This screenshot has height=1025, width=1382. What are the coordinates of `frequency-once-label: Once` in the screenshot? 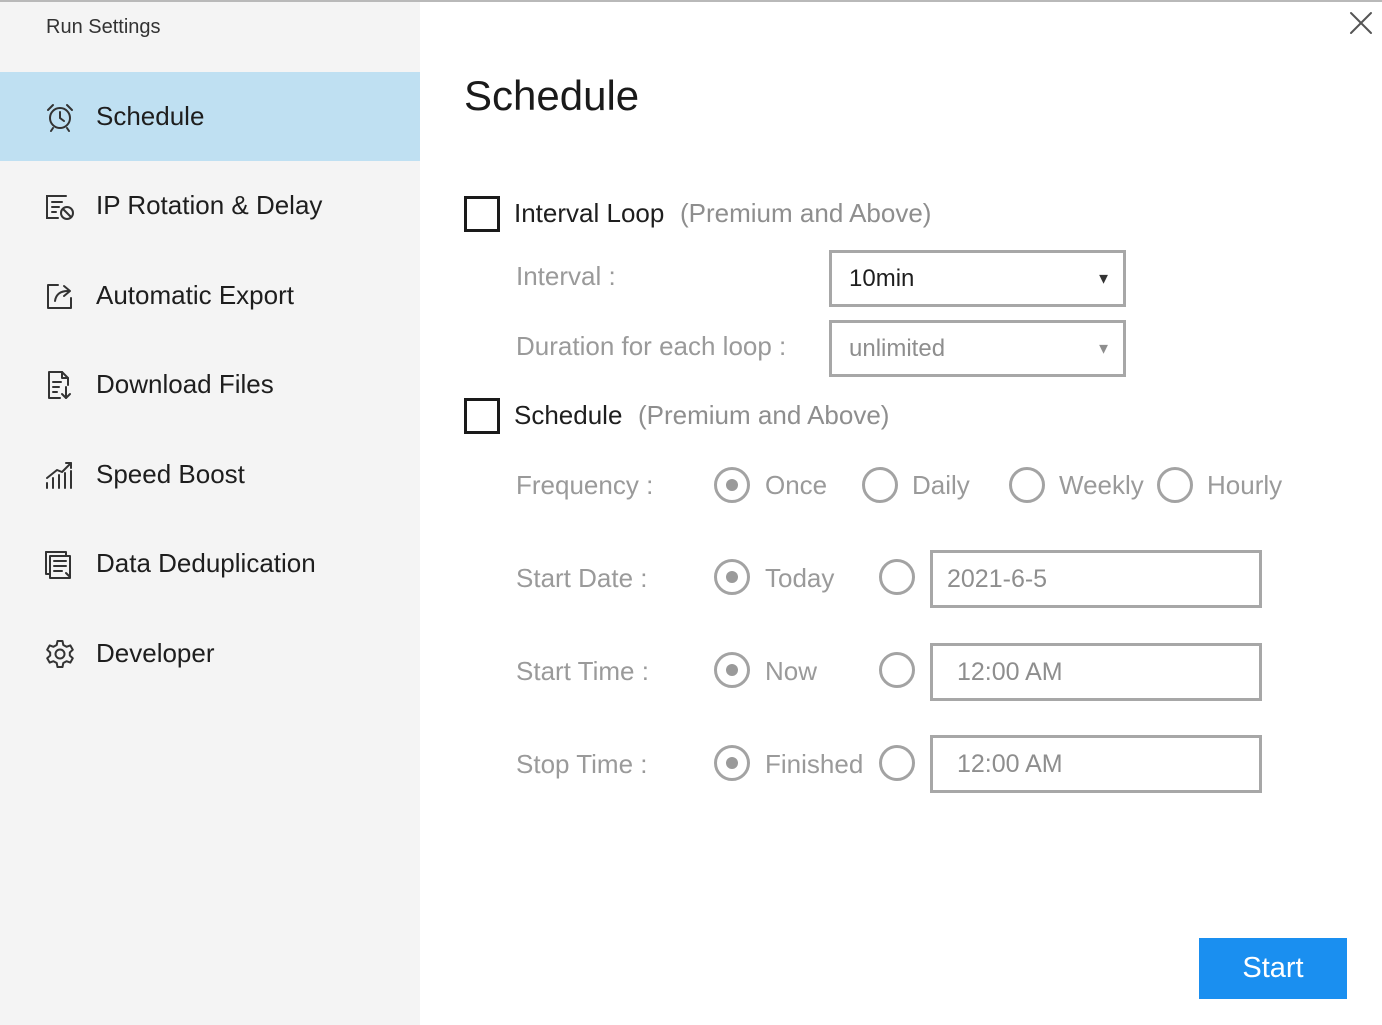 It's located at (796, 485).